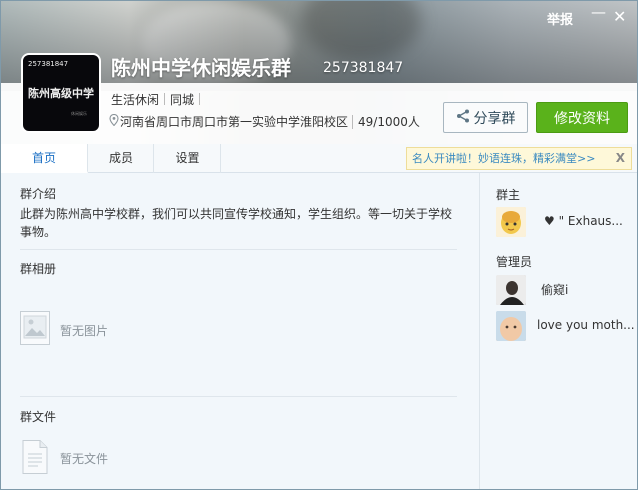  Describe the element at coordinates (619, 16) in the screenshot. I see `close-button: ✕` at that location.